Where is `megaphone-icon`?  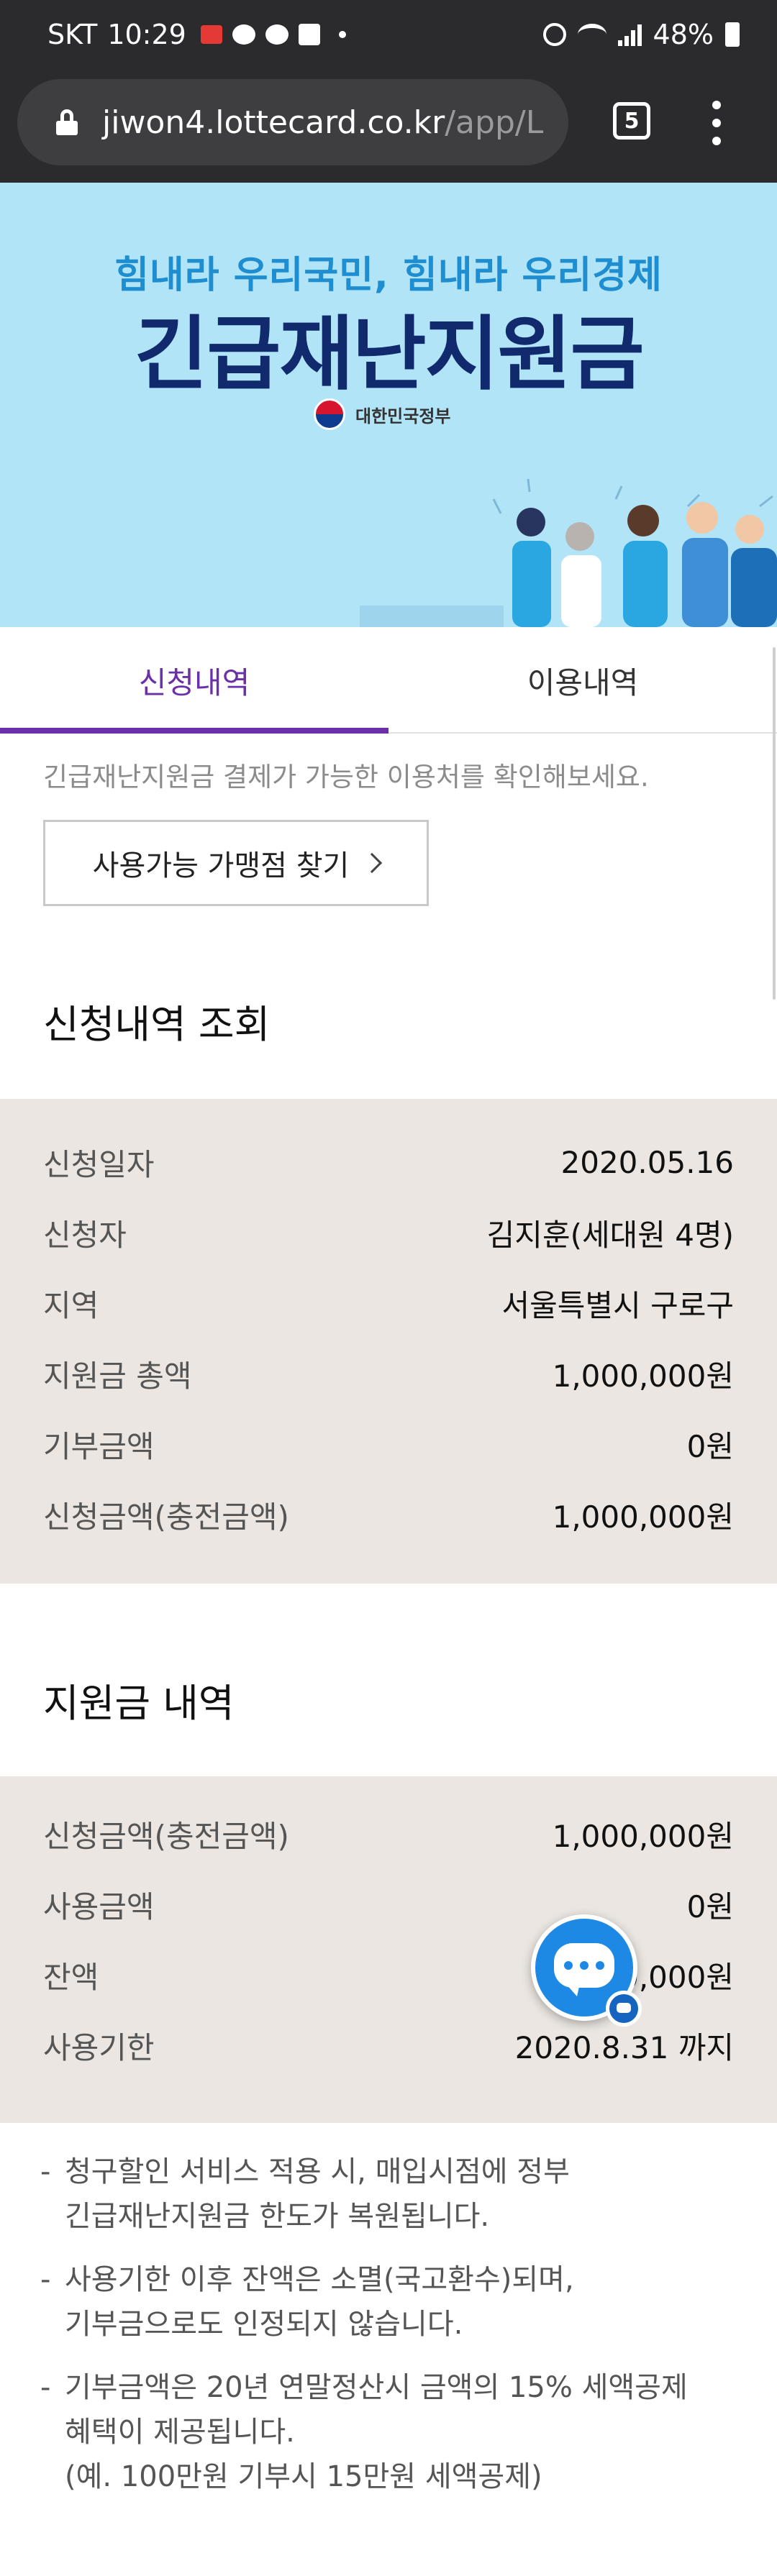 megaphone-icon is located at coordinates (211, 34).